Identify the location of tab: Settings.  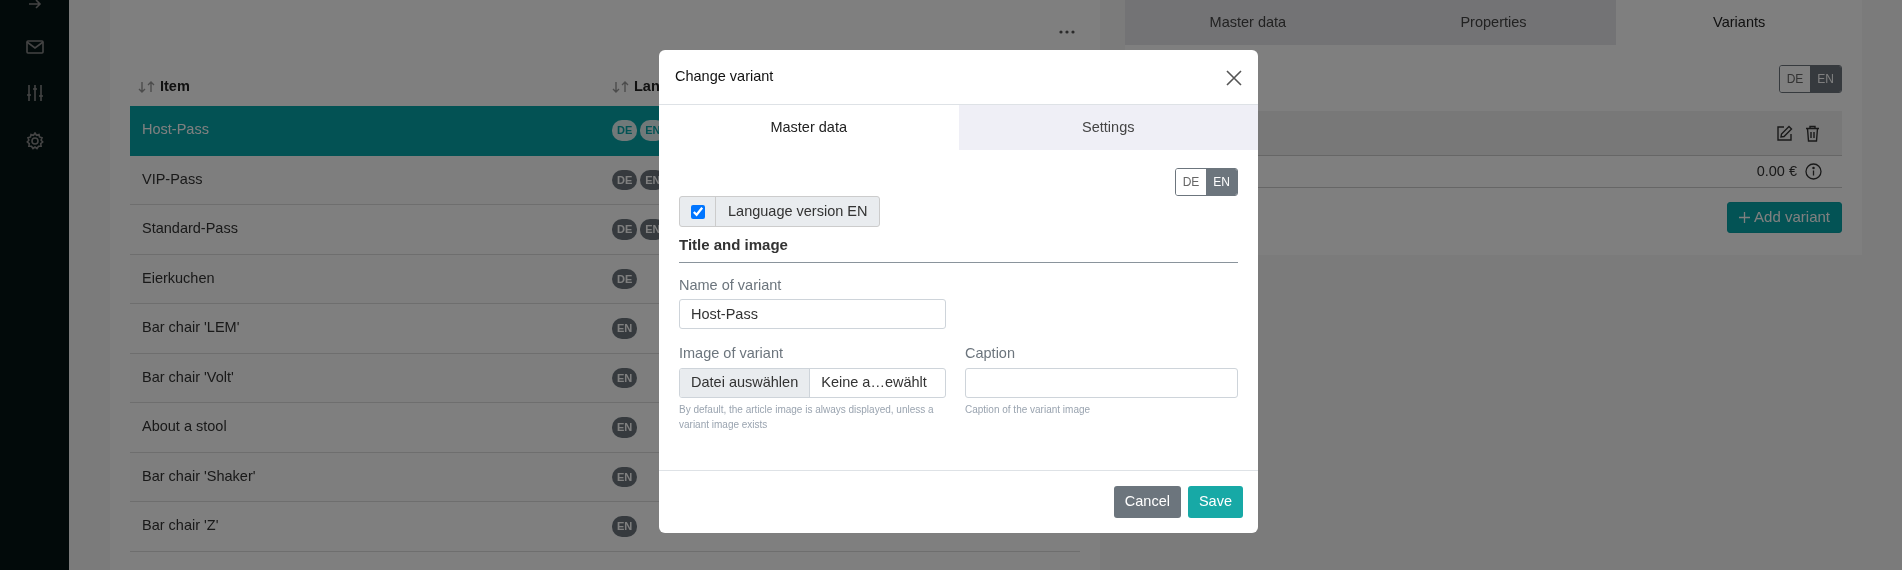
(1108, 127).